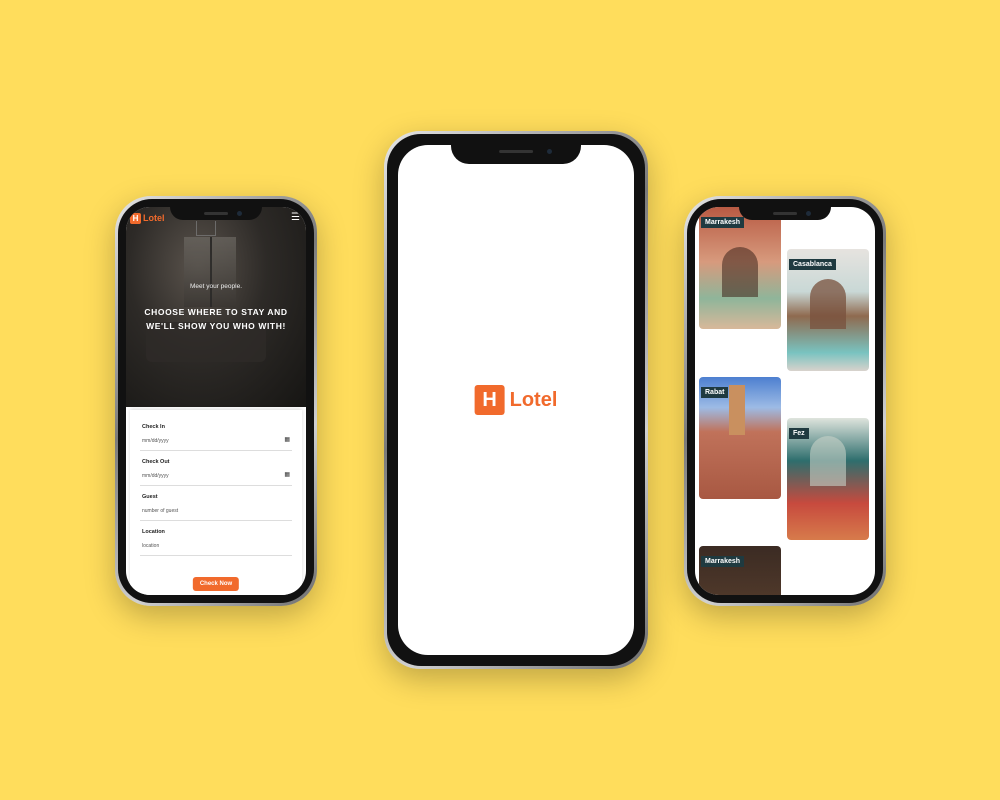  Describe the element at coordinates (216, 584) in the screenshot. I see `check-now-button: Check Now` at that location.